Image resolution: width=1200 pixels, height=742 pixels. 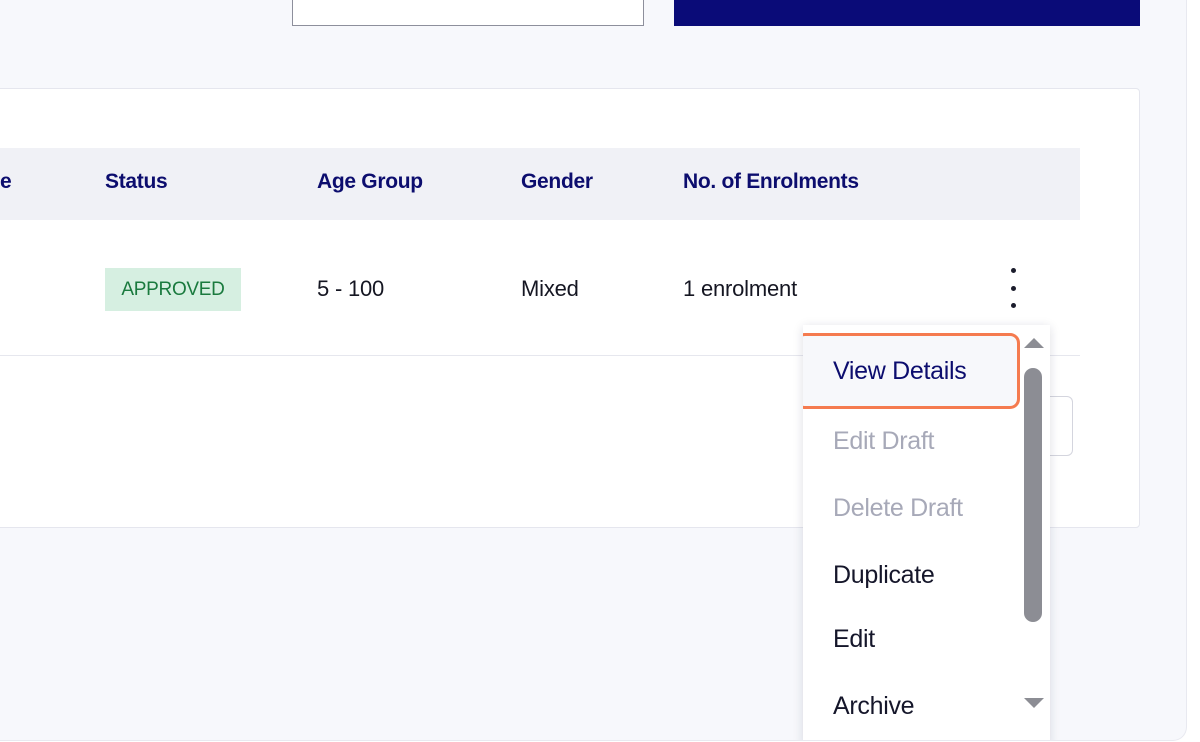 I want to click on kebab-vertical-icon, so click(x=1013, y=288).